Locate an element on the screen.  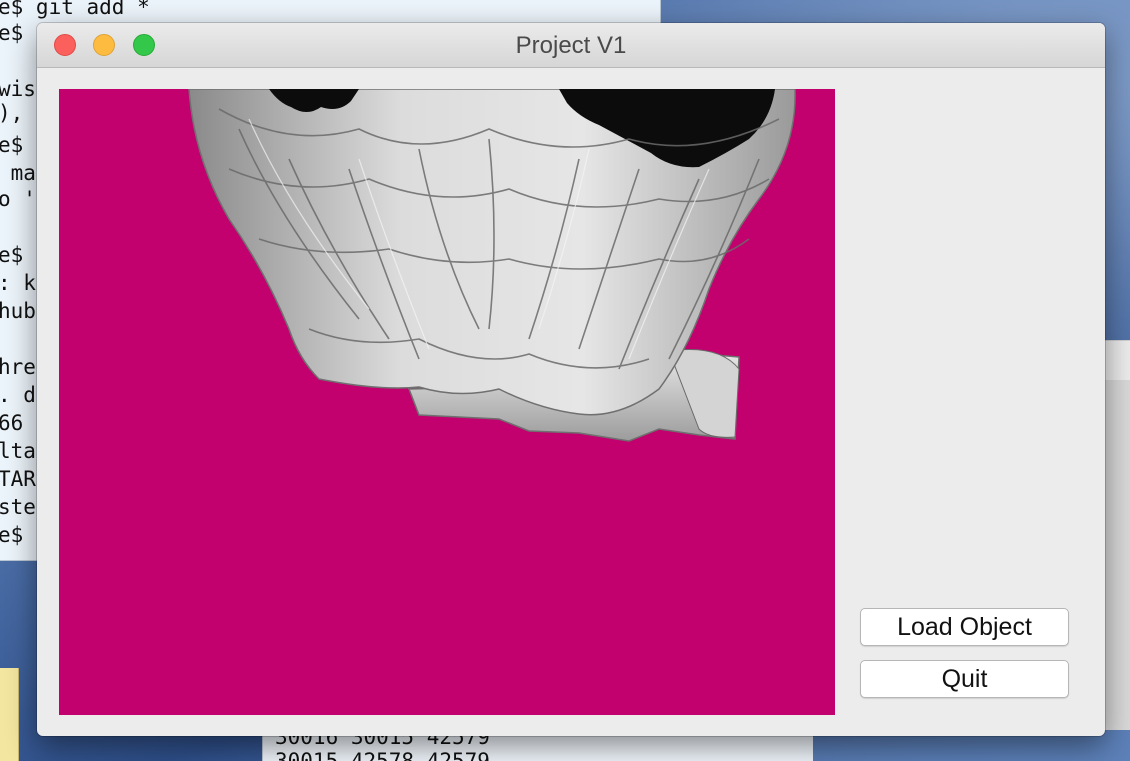
terminal-line: hre is located at coordinates (18, 367).